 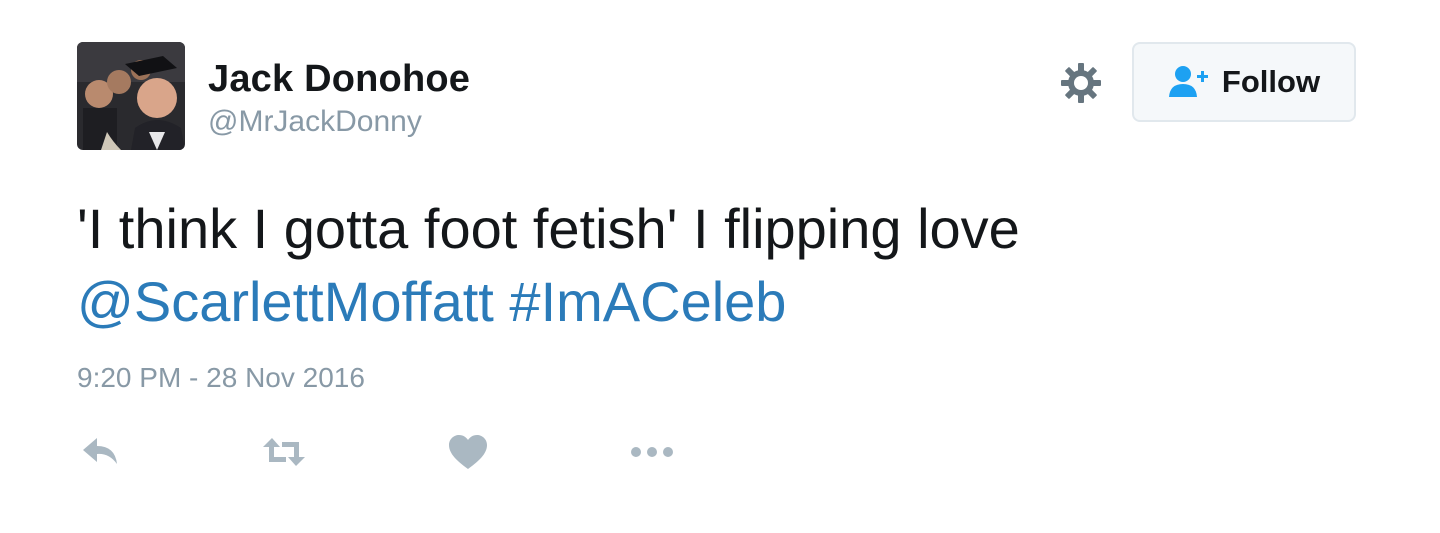 I want to click on tweet-text-line-2: @ScarlettMoffatt #ImACeleb, so click(x=727, y=301).